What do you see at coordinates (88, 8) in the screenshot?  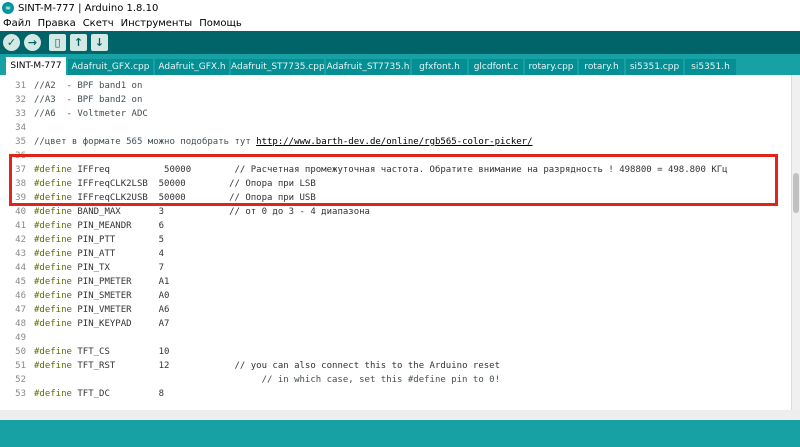 I see `window-title: SINT-M-777 | Arduino 1.8.10` at bounding box center [88, 8].